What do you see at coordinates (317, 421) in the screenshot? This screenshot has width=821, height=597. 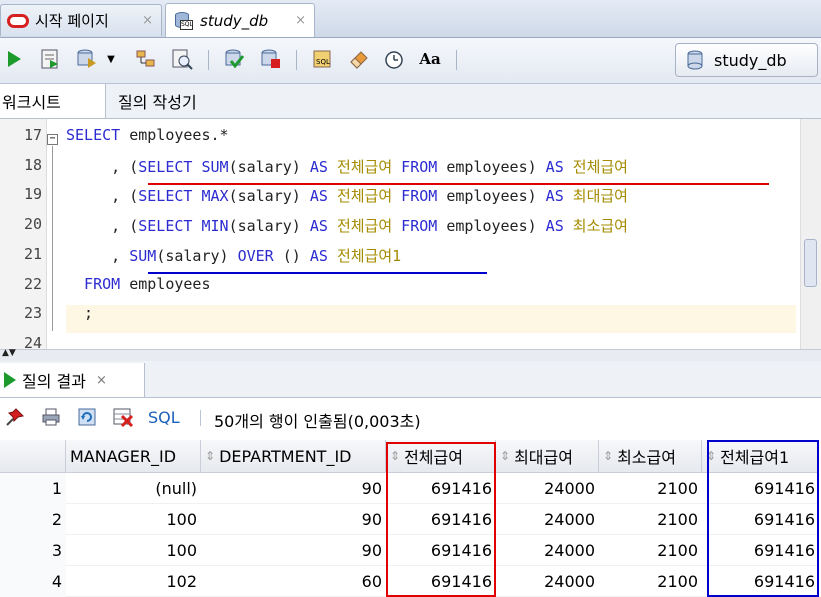 I see `fetch-status: 50개의 행이 인출됨(0,003초)` at bounding box center [317, 421].